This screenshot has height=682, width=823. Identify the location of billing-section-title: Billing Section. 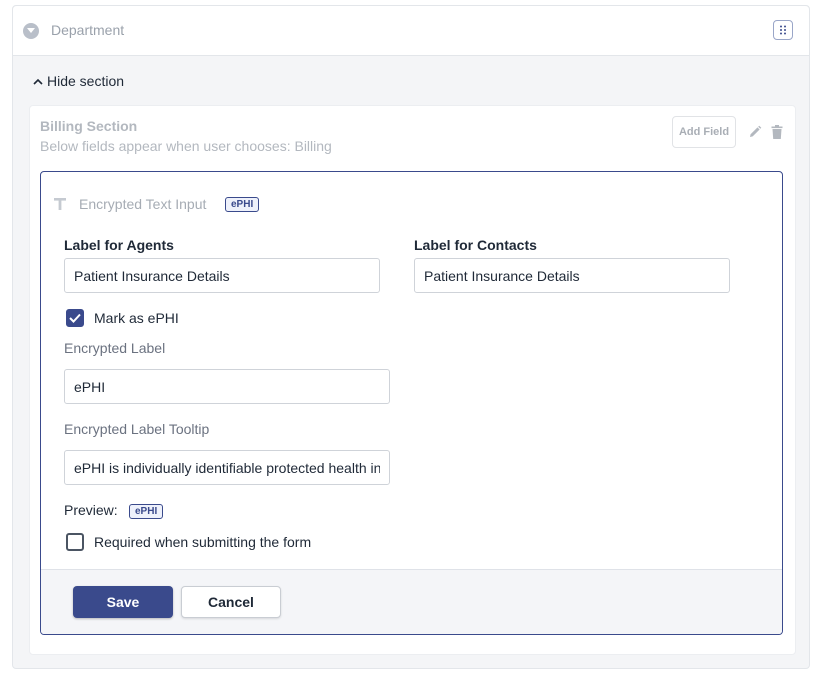
(89, 126).